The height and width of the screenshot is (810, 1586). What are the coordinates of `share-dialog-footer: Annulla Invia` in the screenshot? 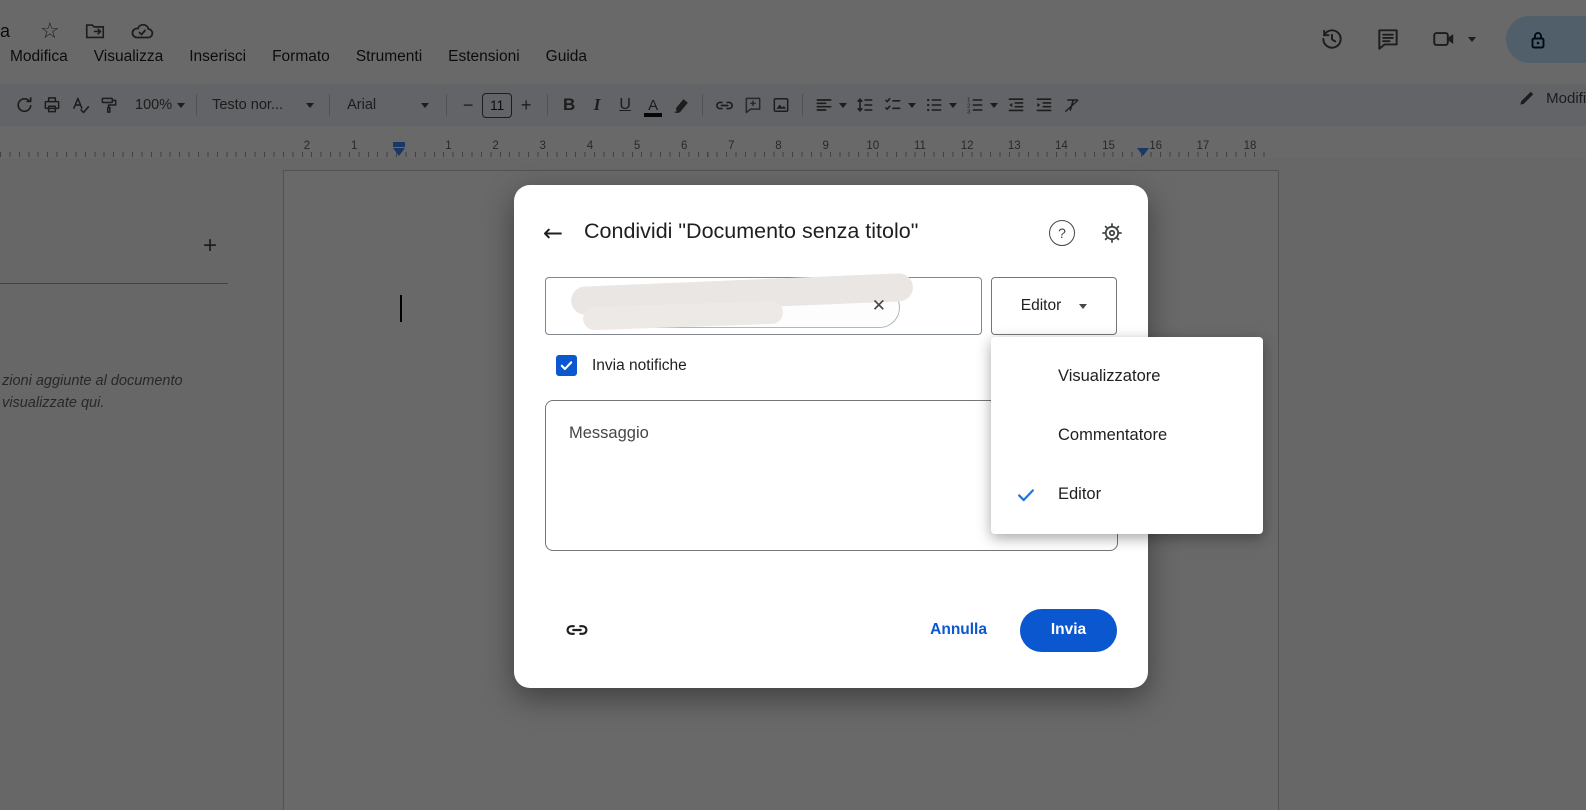 It's located at (831, 630).